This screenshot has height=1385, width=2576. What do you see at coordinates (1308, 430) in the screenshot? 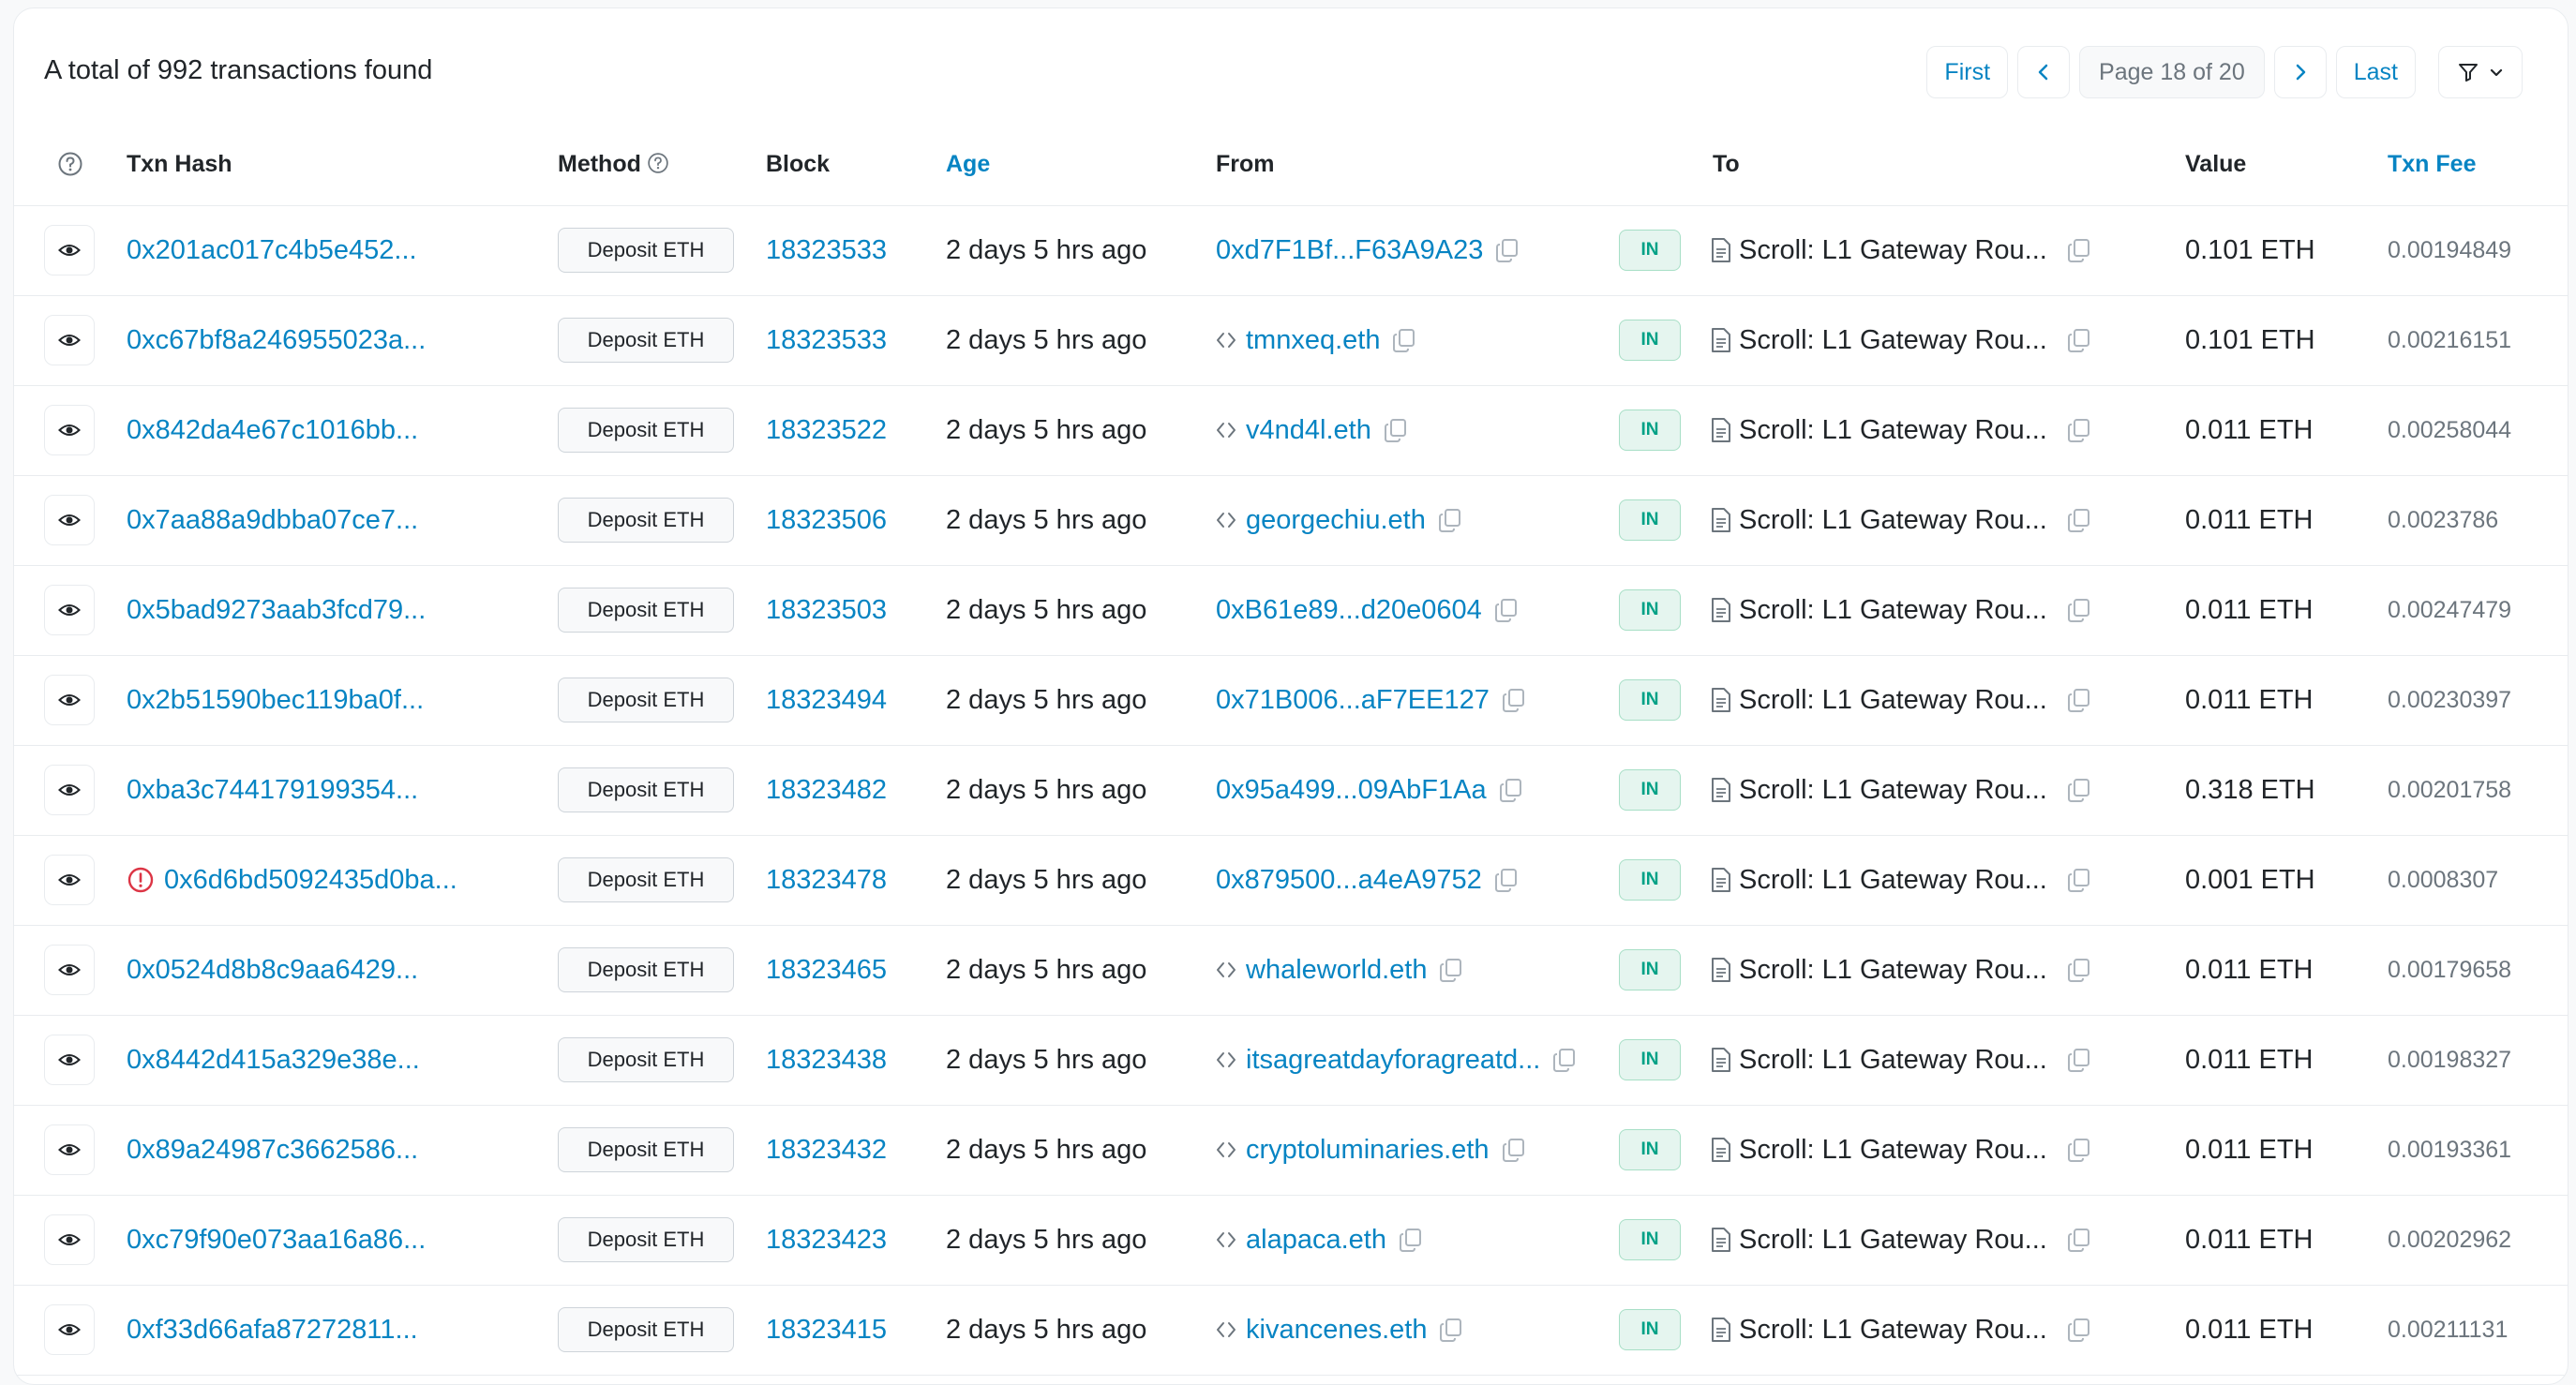
I see `from-address-link: v4nd4l.eth` at bounding box center [1308, 430].